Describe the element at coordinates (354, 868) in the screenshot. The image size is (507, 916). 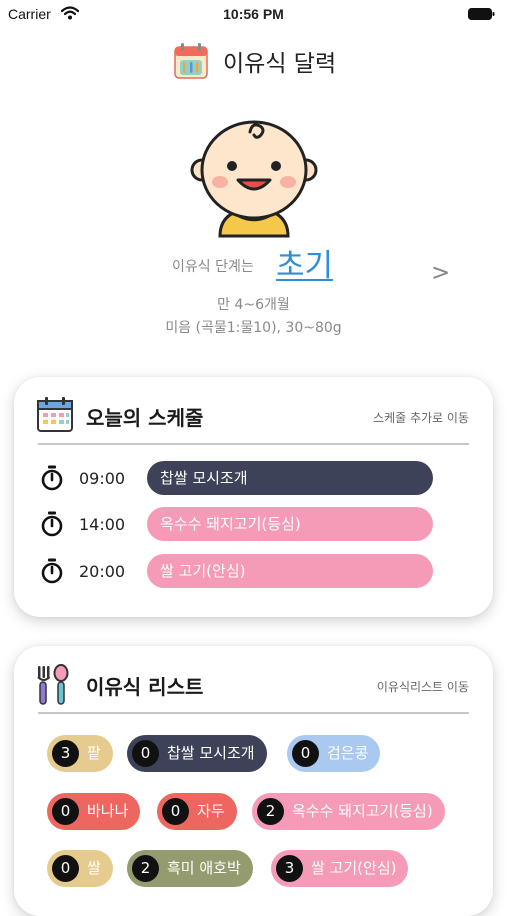
I see `food-chip-label: 쌀 고기(안심)` at that location.